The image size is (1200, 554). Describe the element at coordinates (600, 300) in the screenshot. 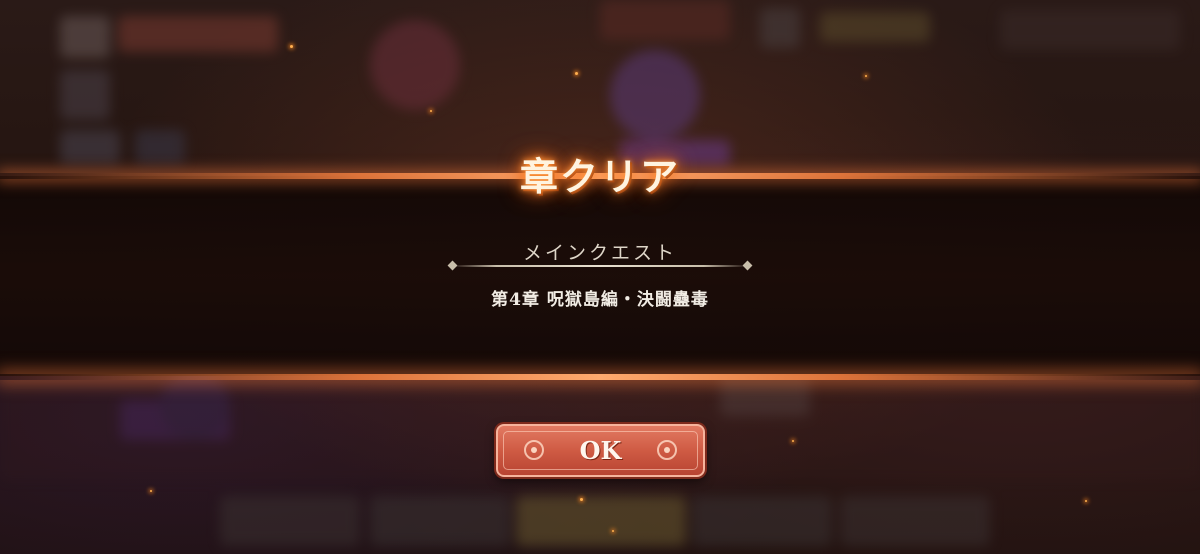

I see `chapter-name: 第4章 呪獄島編・決闘蠱毒` at that location.